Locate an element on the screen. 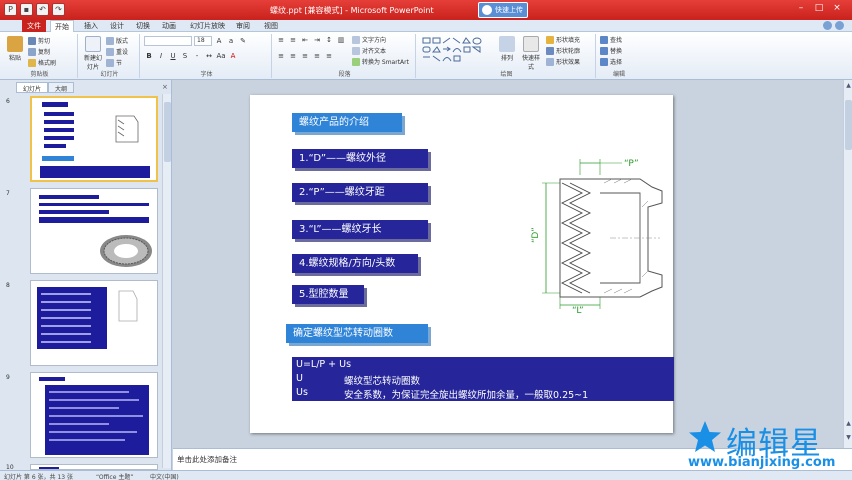  grow-font-icon: A is located at coordinates (219, 41).